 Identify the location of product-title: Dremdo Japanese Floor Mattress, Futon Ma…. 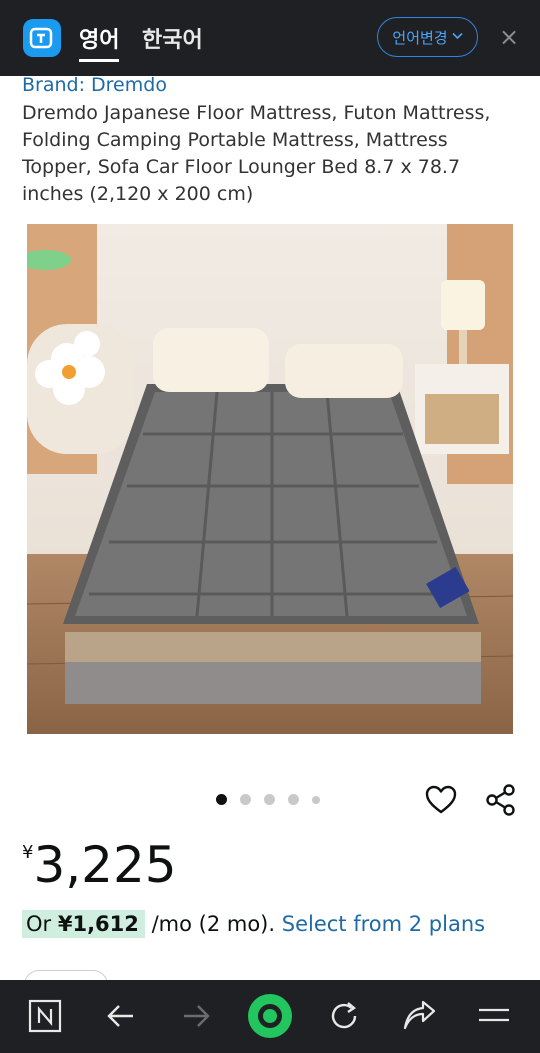
(256, 153).